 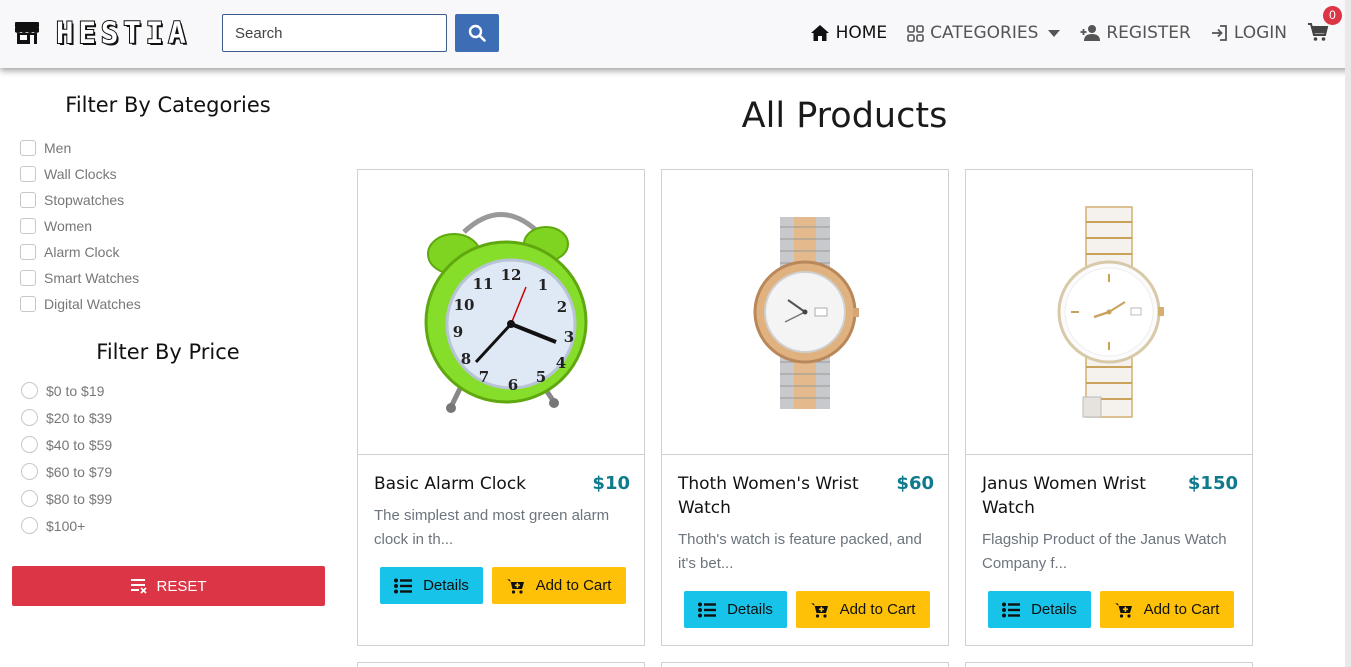 I want to click on category-label: Smart Watches, so click(x=92, y=278).